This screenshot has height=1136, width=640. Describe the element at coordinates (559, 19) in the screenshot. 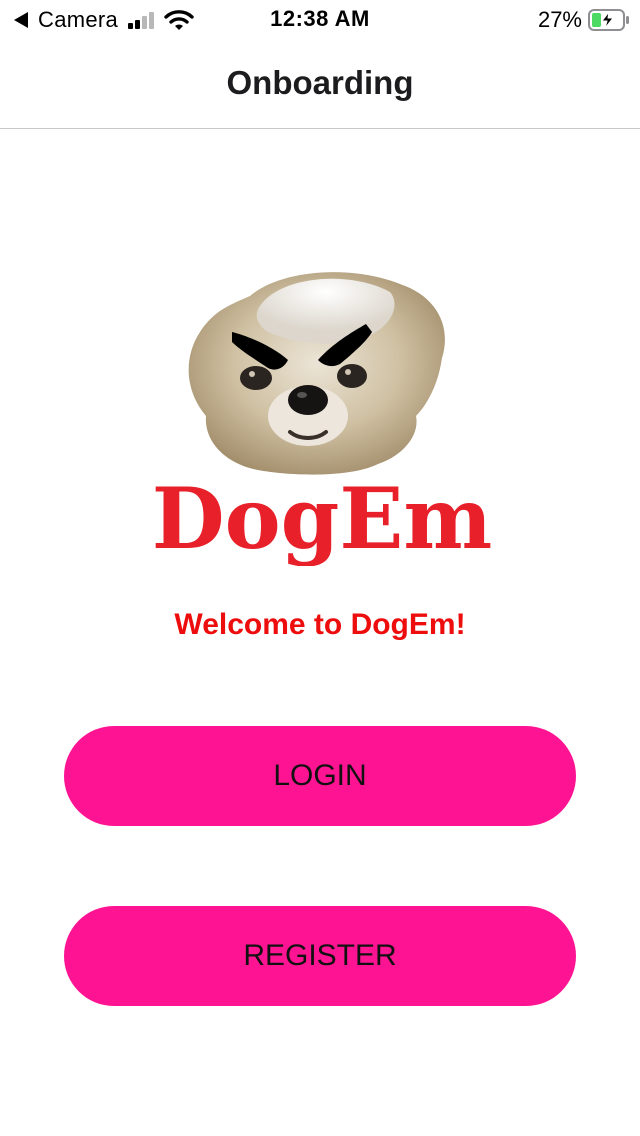

I see `battery-percent: 27%` at that location.